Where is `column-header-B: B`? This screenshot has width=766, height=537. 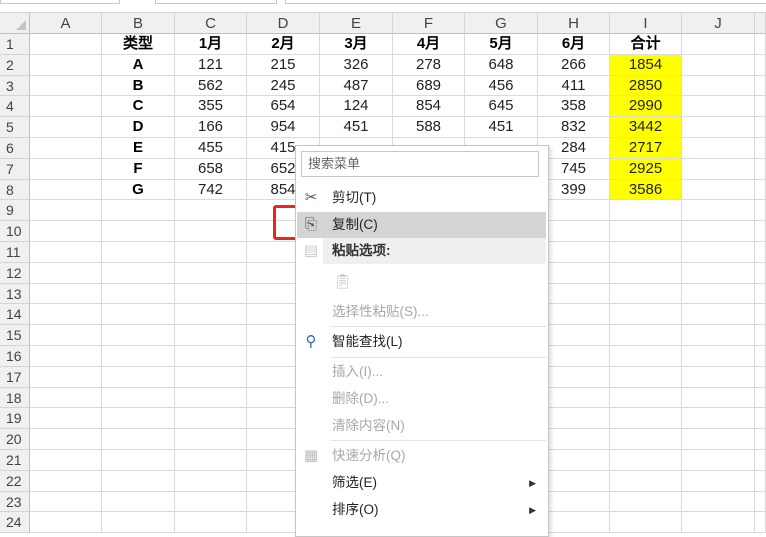 column-header-B: B is located at coordinates (138, 23).